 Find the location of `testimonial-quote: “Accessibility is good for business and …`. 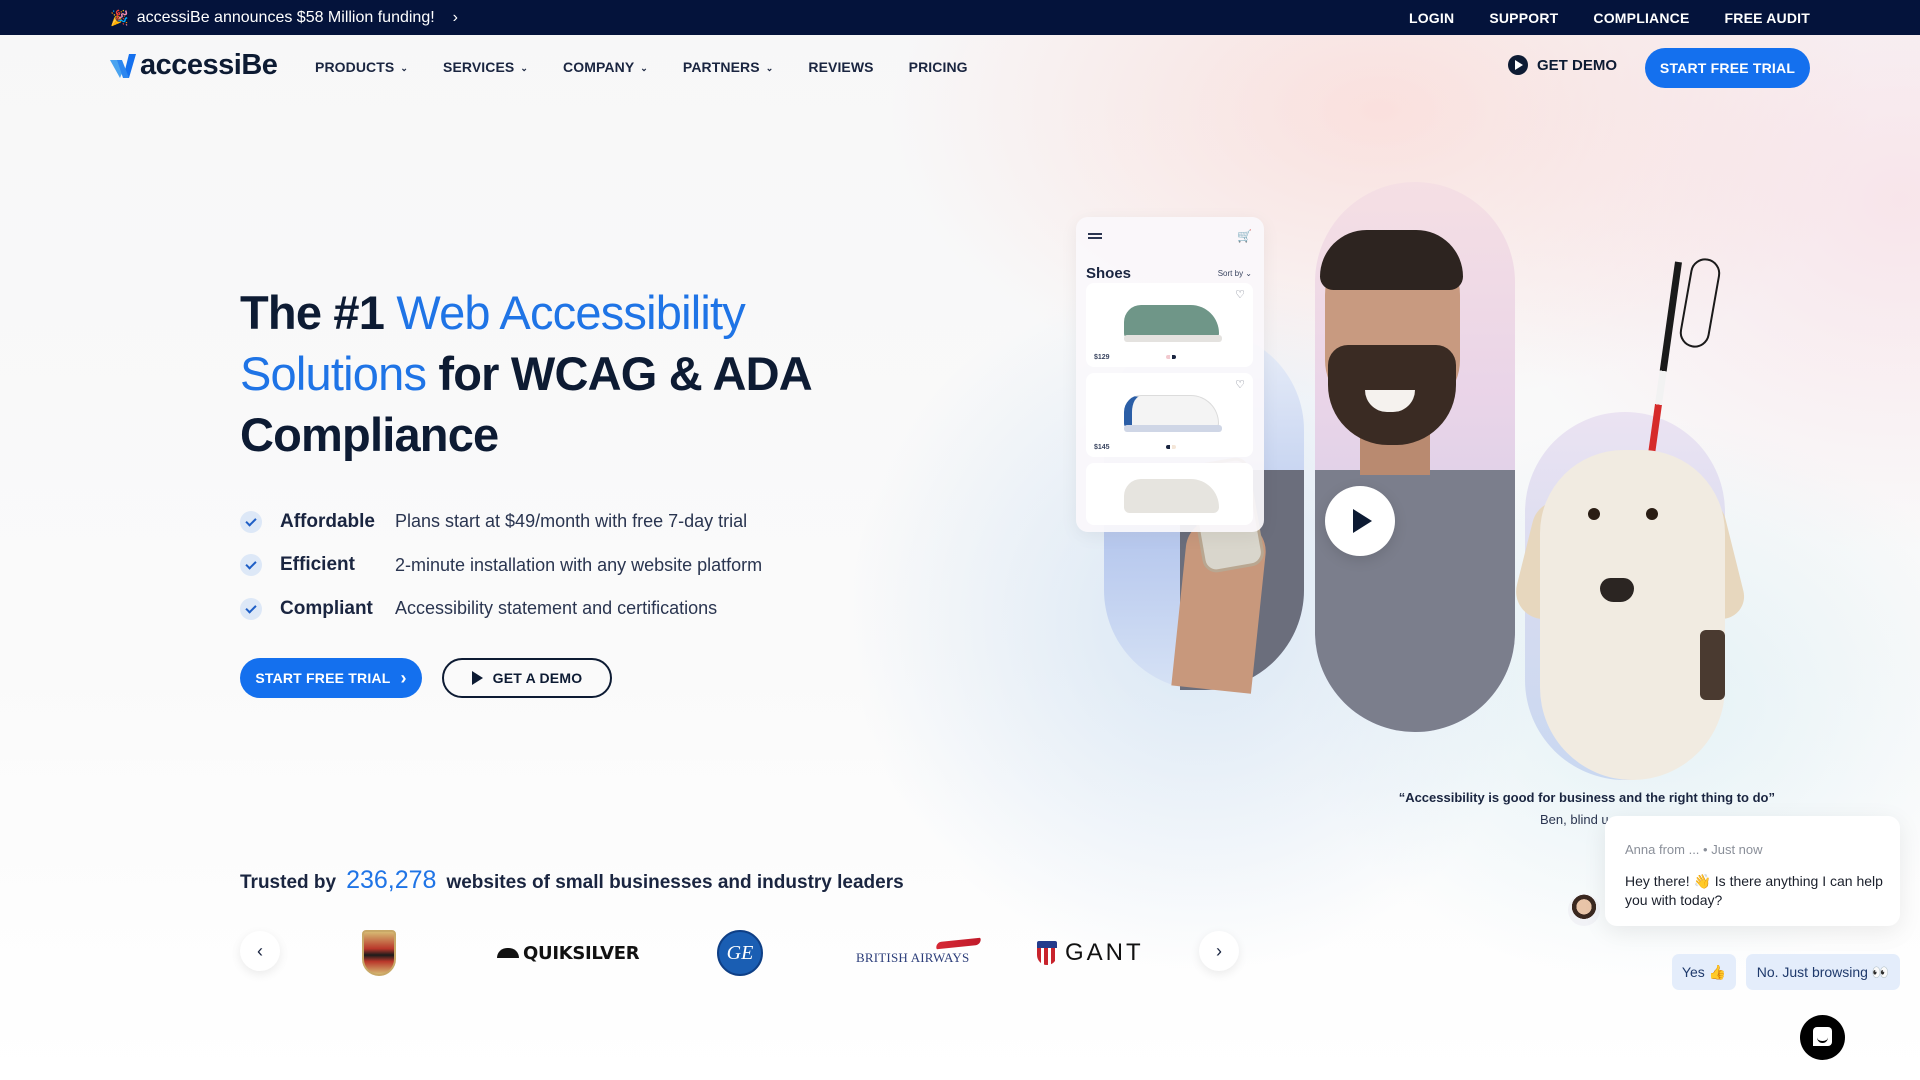

testimonial-quote: “Accessibility is good for business and … is located at coordinates (1586, 797).